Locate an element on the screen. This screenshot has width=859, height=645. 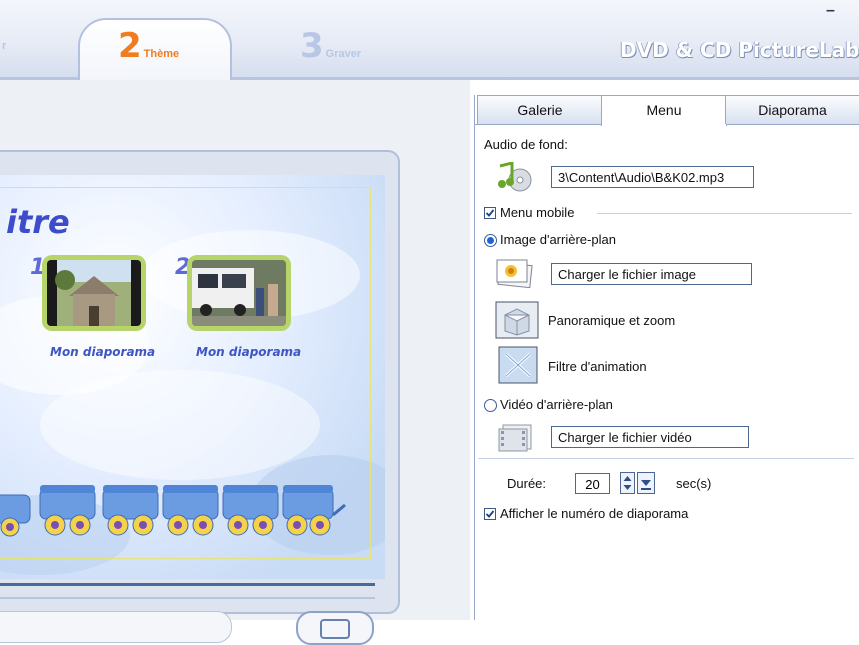
music-note-icon is located at coordinates (515, 177).